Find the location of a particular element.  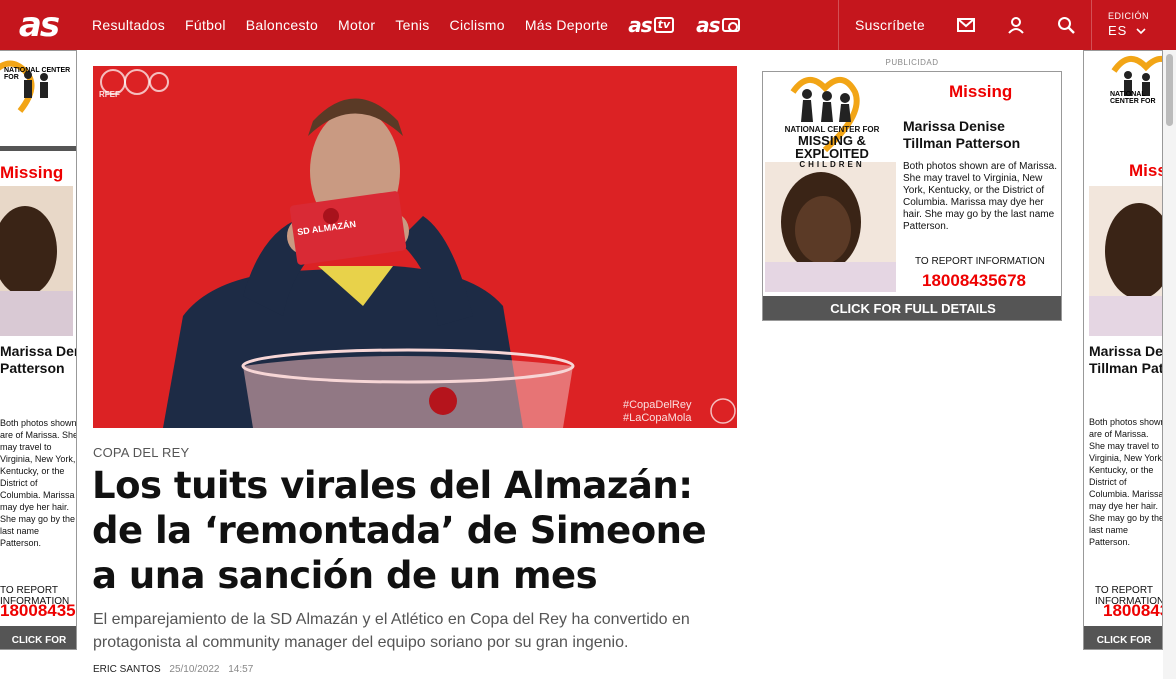

as-tv-link: as tv is located at coordinates (651, 25).